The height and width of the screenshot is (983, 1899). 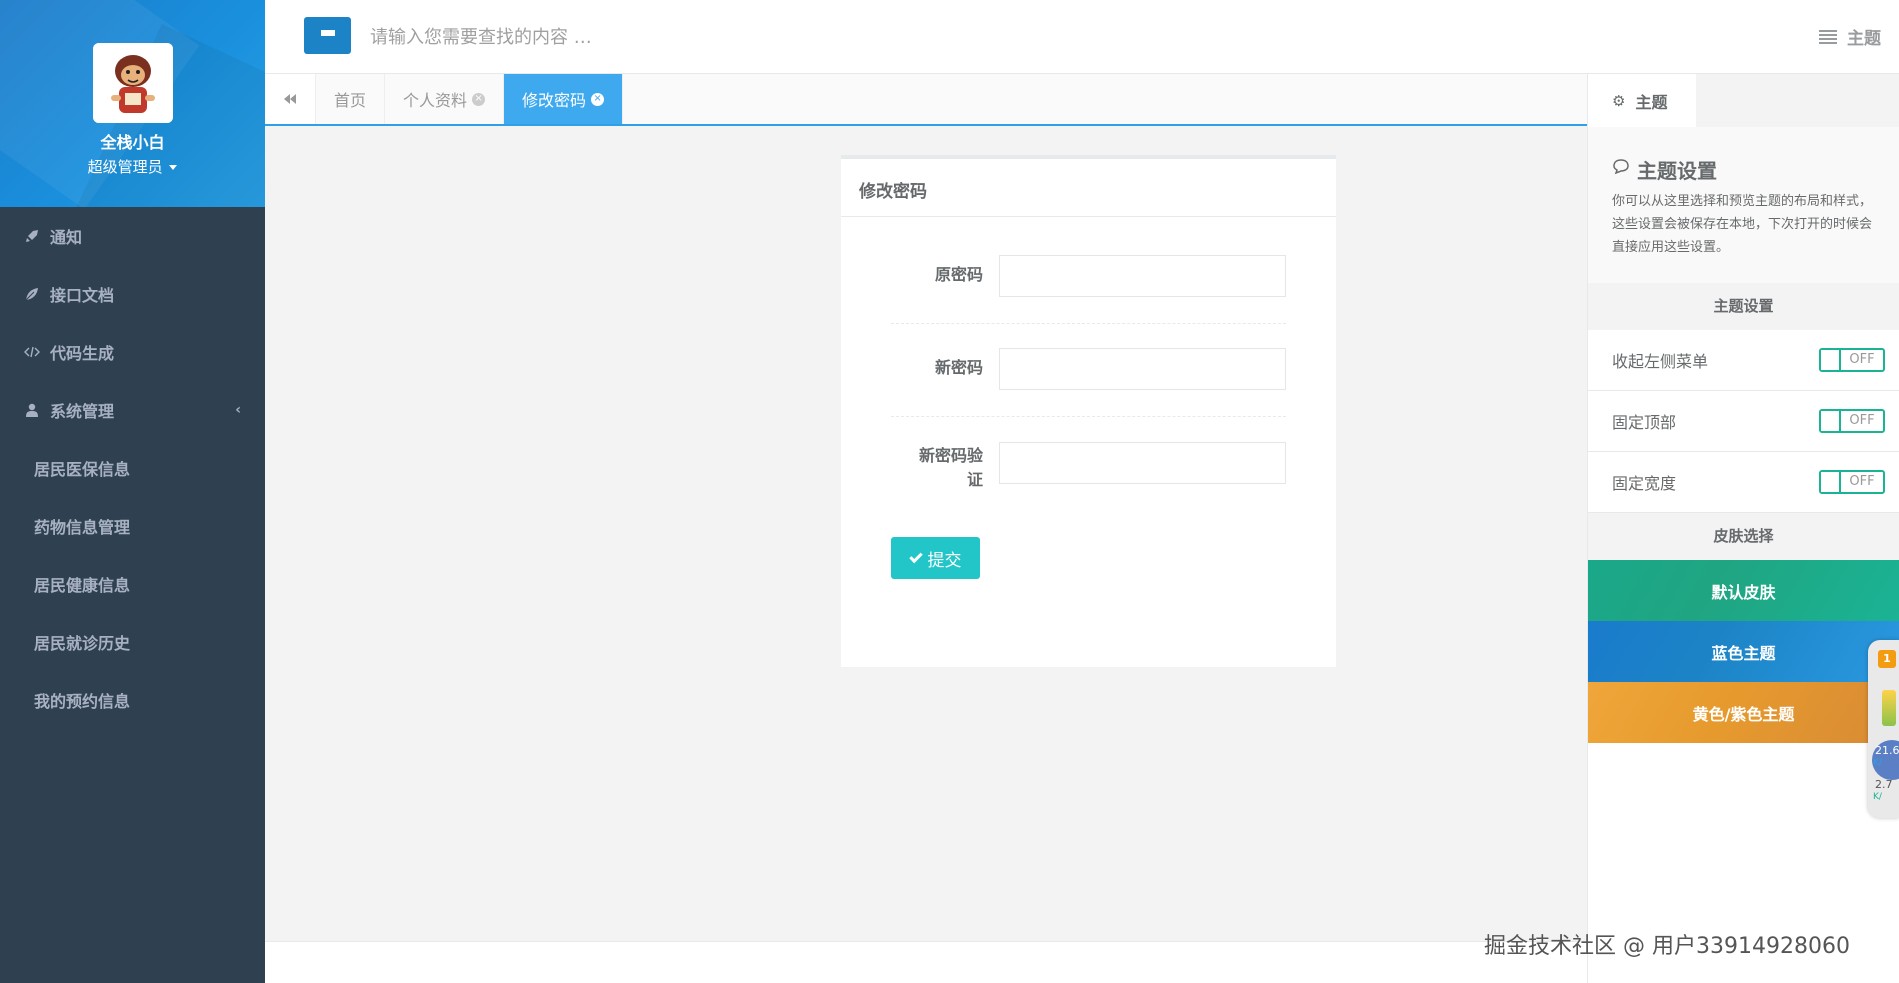 What do you see at coordinates (670, 37) in the screenshot?
I see `search-input` at bounding box center [670, 37].